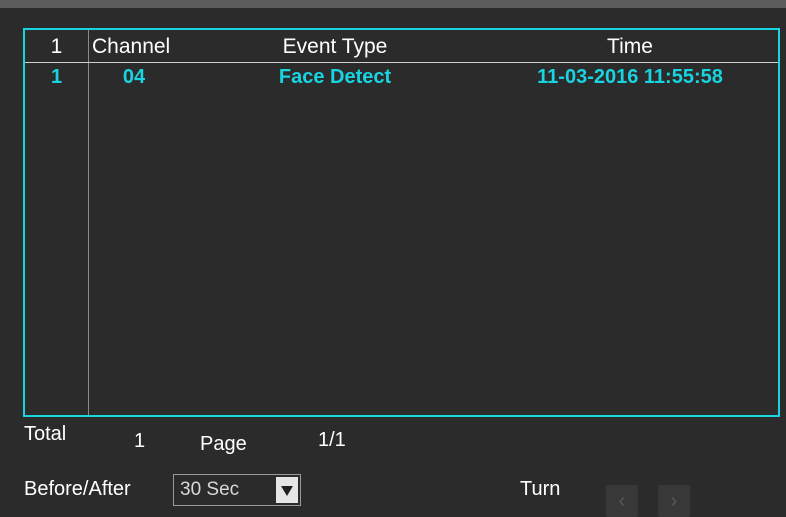 The image size is (786, 517). I want to click on before-after-label: Before/After, so click(77, 489).